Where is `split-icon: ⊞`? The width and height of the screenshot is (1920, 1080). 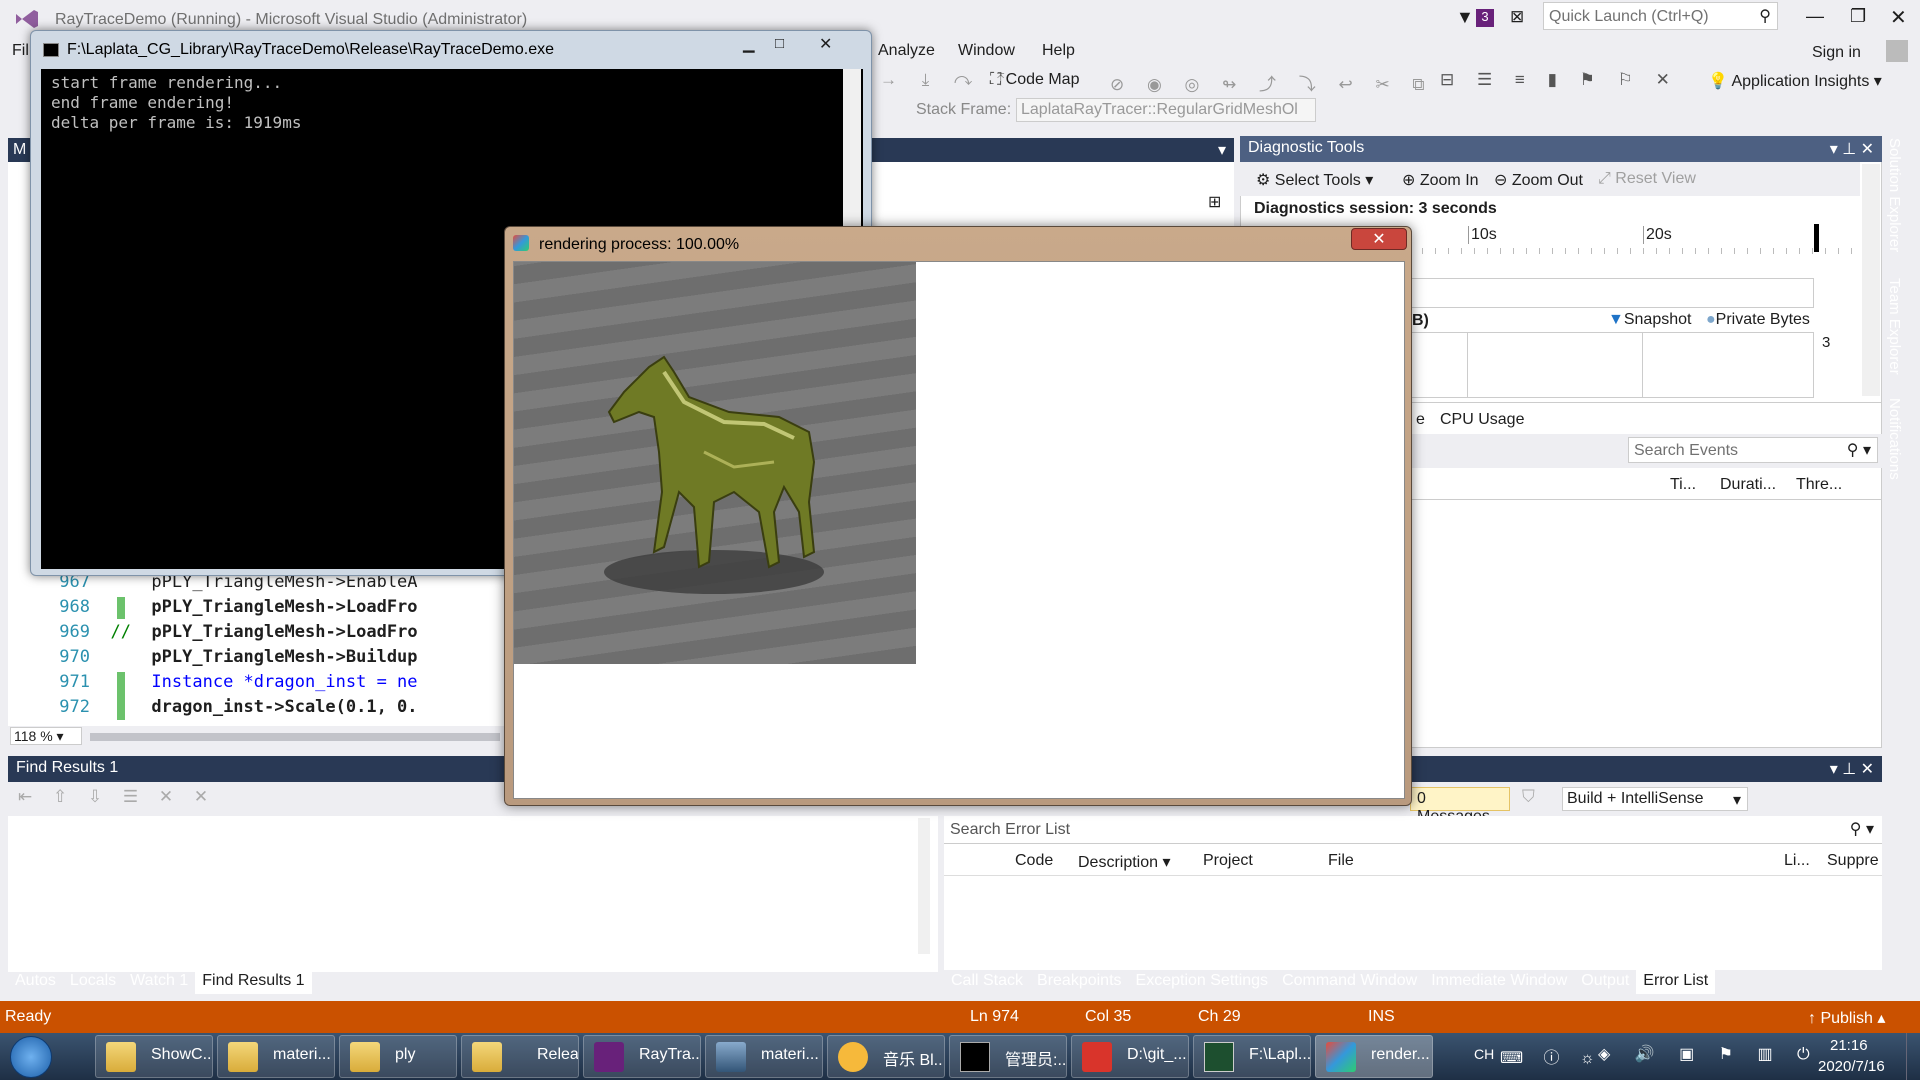
split-icon: ⊞ is located at coordinates (1214, 202).